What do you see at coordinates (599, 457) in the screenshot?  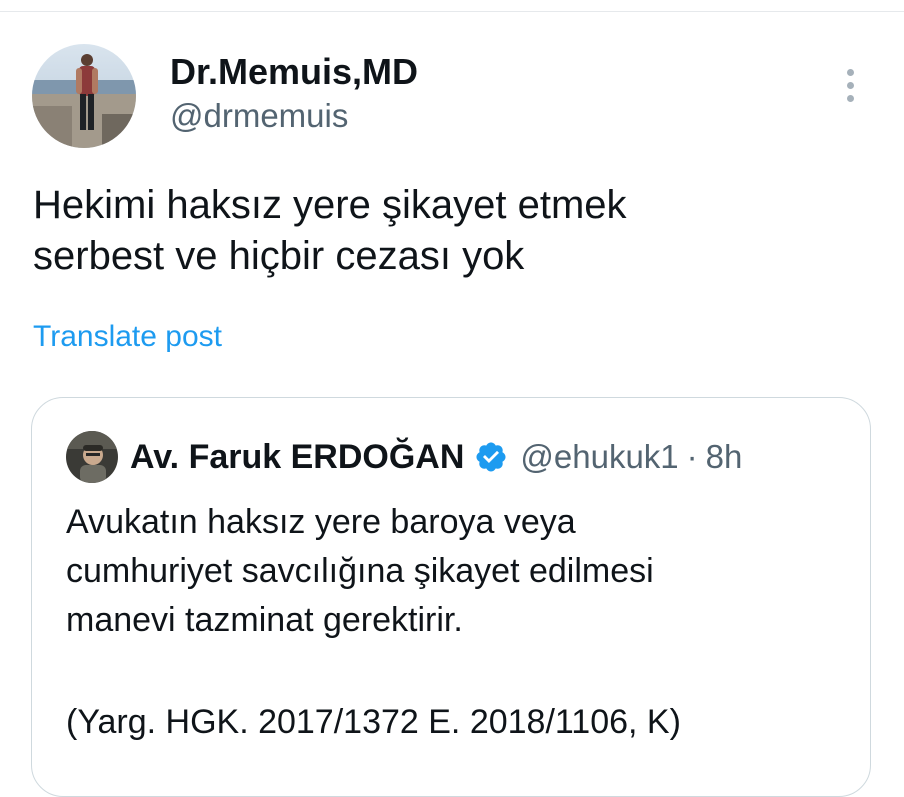 I see `quoted-author-handle: @ehukuk1` at bounding box center [599, 457].